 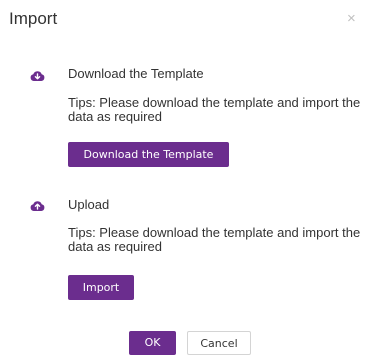 What do you see at coordinates (101, 287) in the screenshot?
I see `import-button: Import` at bounding box center [101, 287].